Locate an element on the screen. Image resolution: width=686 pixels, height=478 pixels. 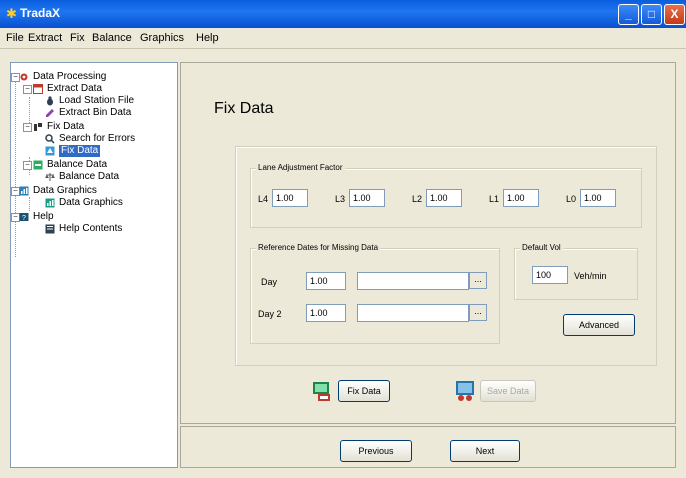
minimize-button: _ is located at coordinates (628, 14).